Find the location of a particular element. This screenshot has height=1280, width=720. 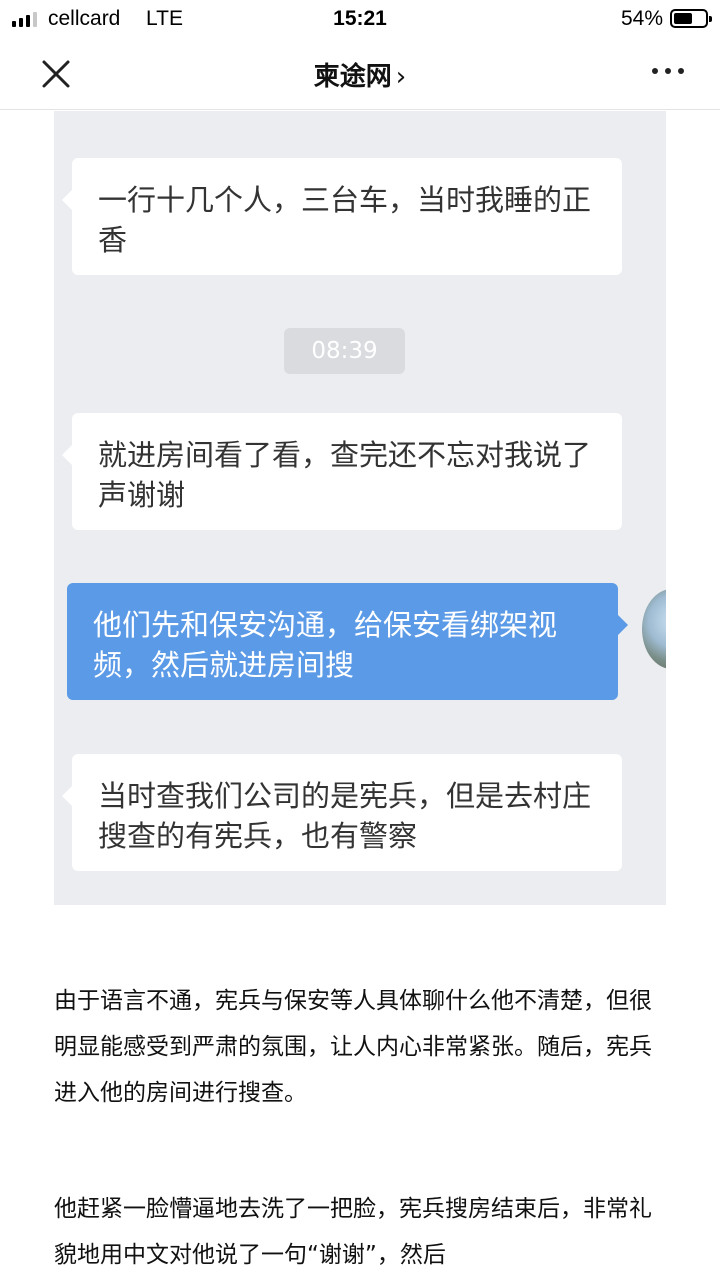

account-title-link: 柬途网 › is located at coordinates (360, 74).